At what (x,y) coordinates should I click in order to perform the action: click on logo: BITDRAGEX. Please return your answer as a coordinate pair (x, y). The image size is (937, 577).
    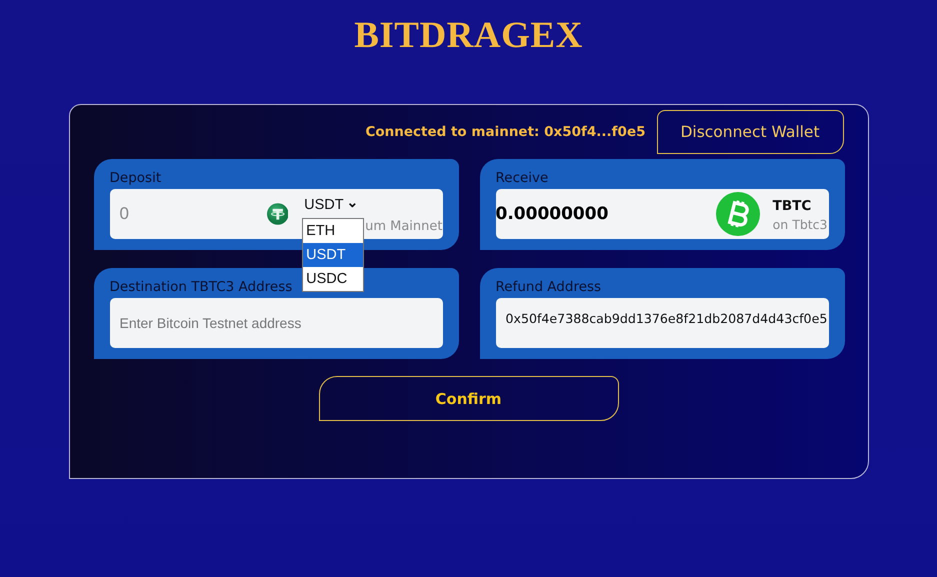
    Looking at the image, I should click on (468, 36).